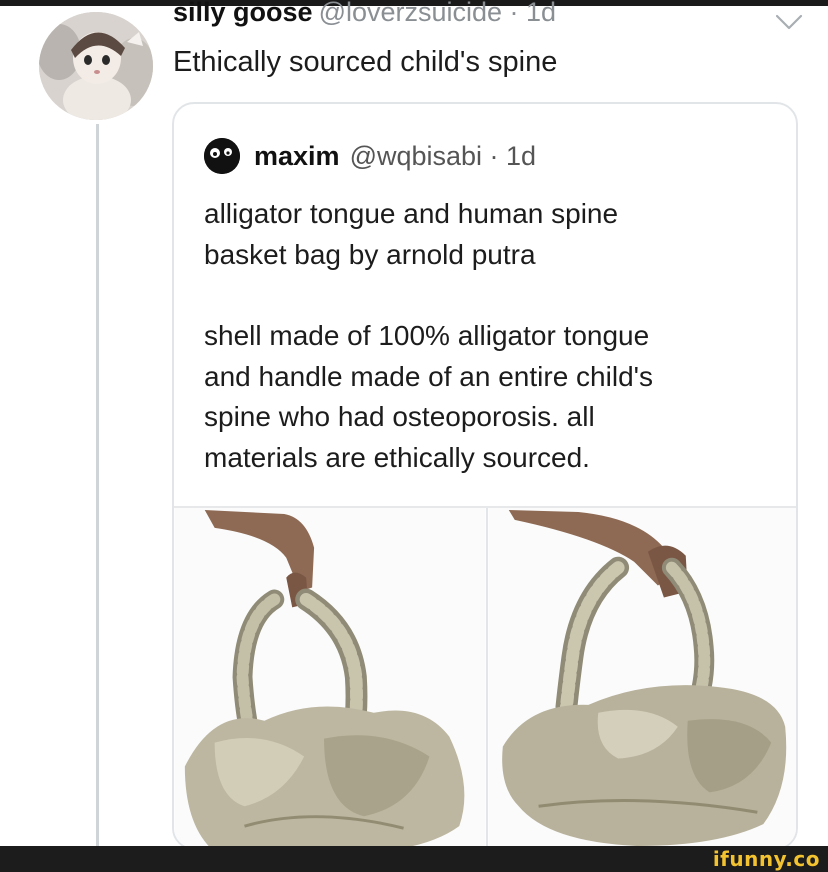 Image resolution: width=828 pixels, height=872 pixels. I want to click on tweet-text: Ethically sourced child's spine, so click(365, 62).